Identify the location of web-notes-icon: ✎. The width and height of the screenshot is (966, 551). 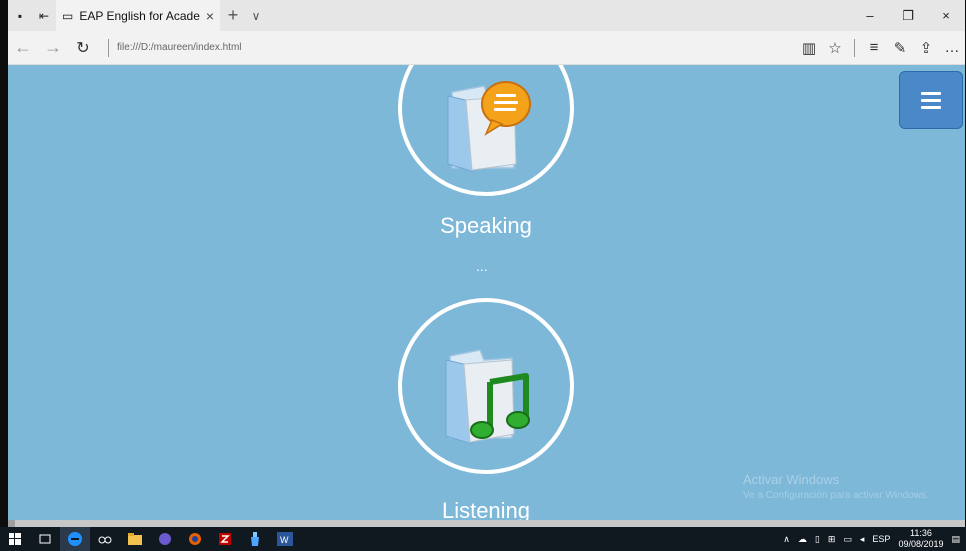
(900, 48).